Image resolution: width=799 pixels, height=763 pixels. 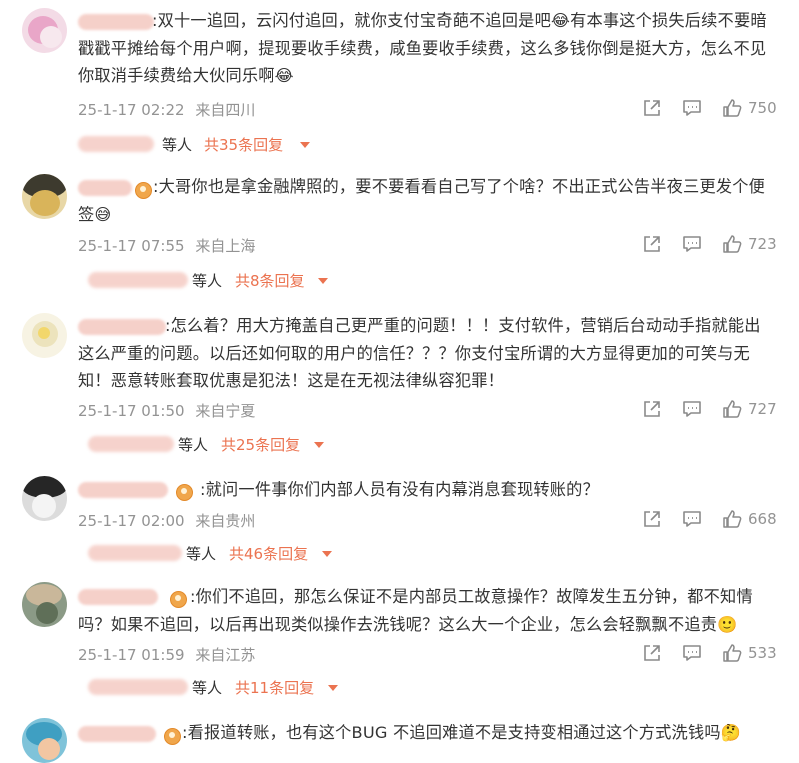 I want to click on reply-summary: 等人 共25条回复, so click(x=328, y=444).